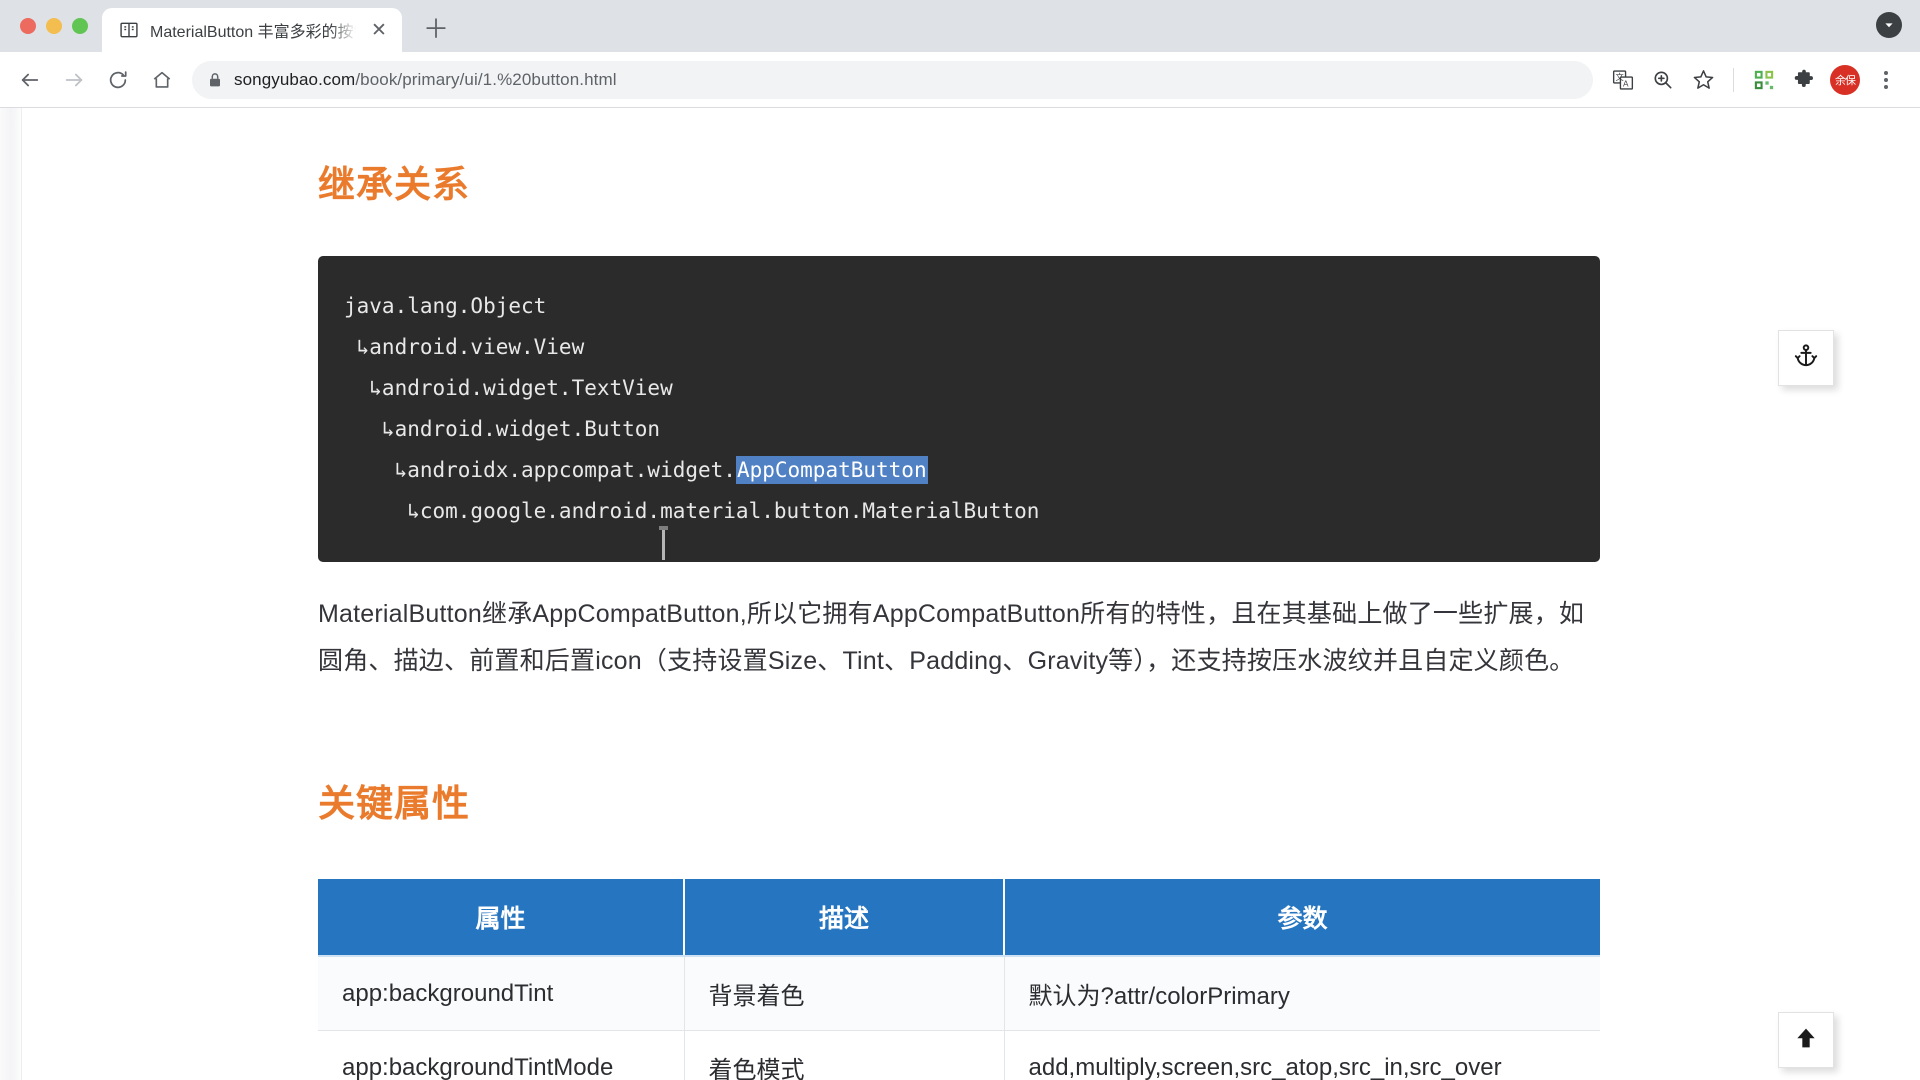 The width and height of the screenshot is (1920, 1080). I want to click on new-tab-button: ＋, so click(436, 29).